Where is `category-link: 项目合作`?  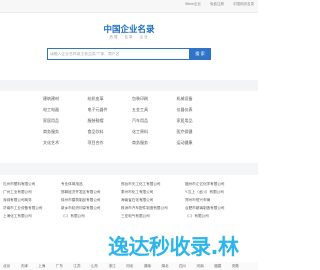
category-link: 项目合作 is located at coordinates (110, 142).